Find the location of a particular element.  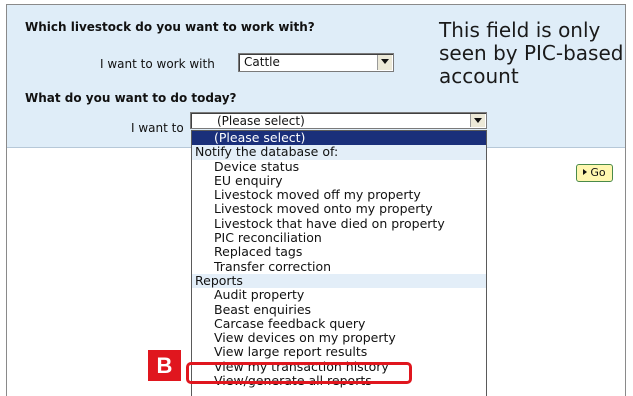

go-button: Go is located at coordinates (594, 173).